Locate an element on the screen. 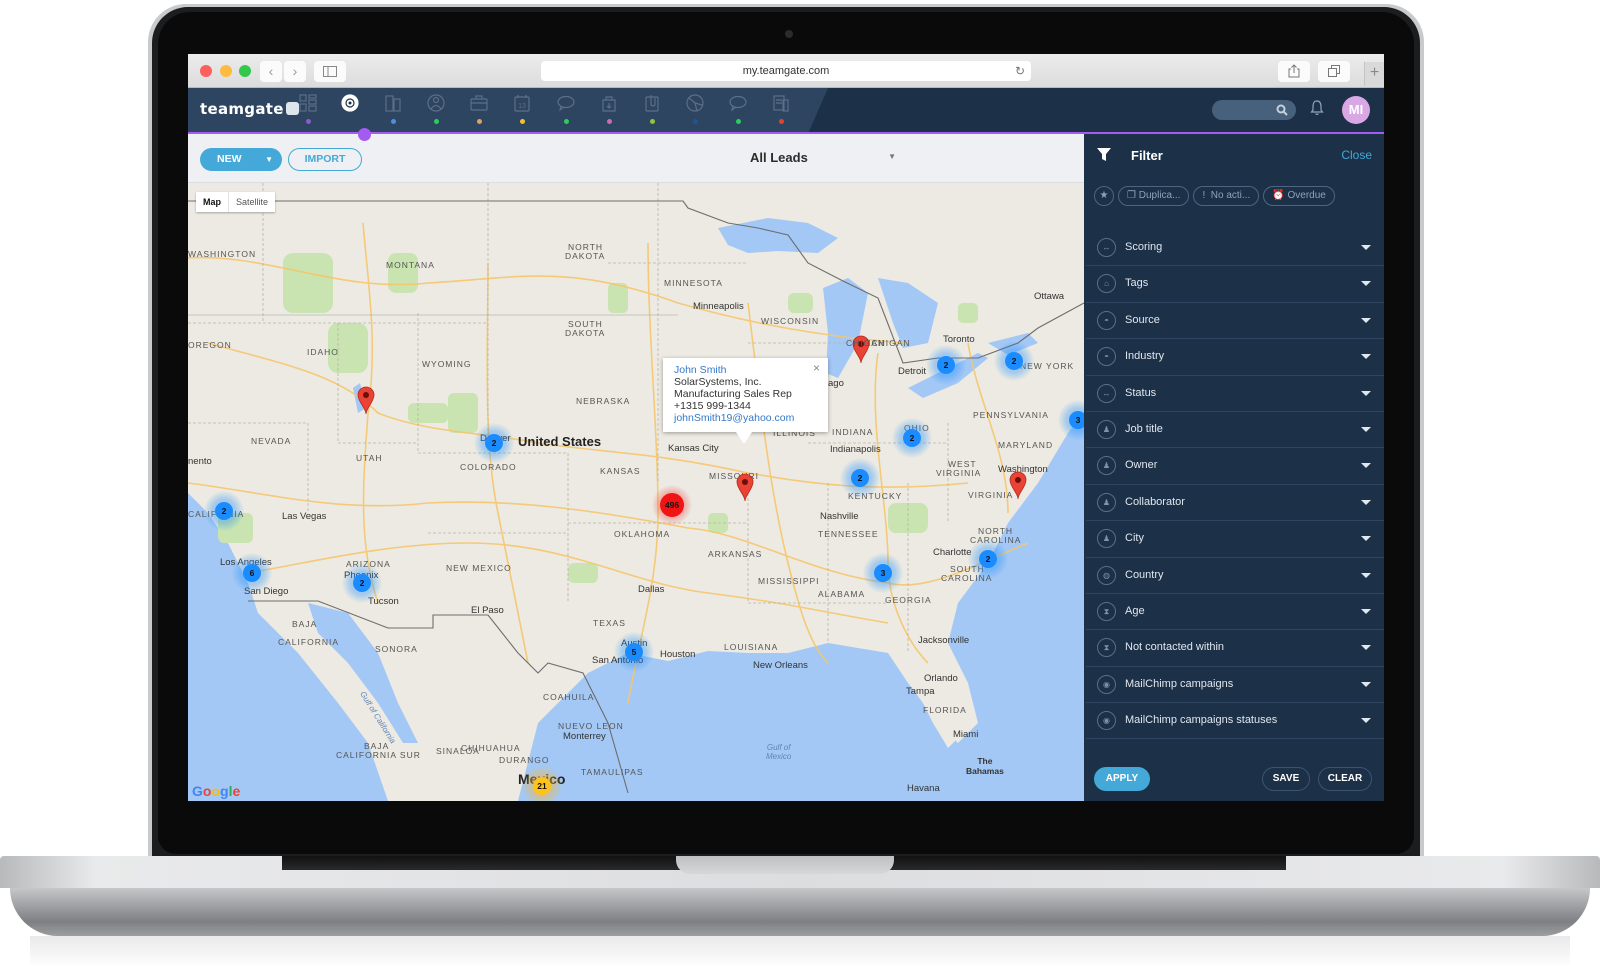 The image size is (1600, 968). filter-row-owner: ♟ Owner is located at coordinates (1235, 466).